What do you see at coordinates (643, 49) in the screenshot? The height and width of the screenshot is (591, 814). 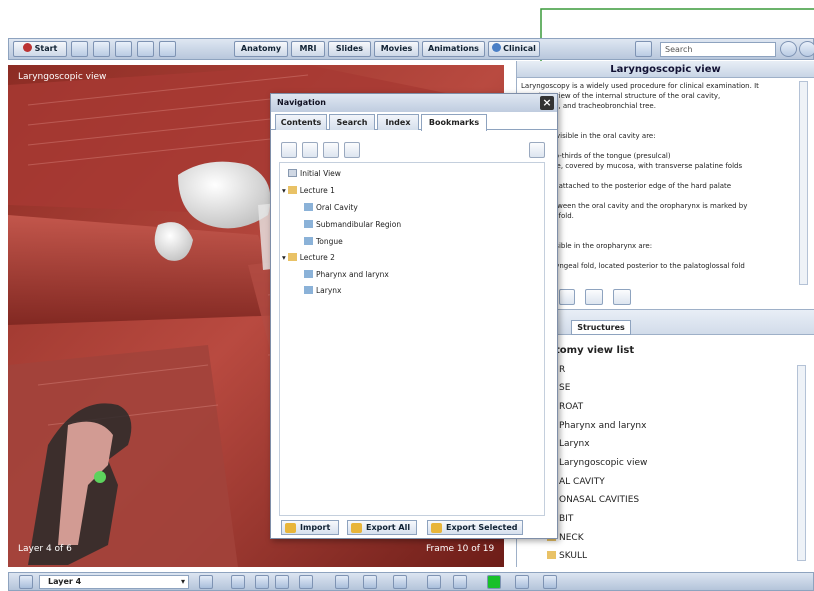 I see `search-icon` at bounding box center [643, 49].